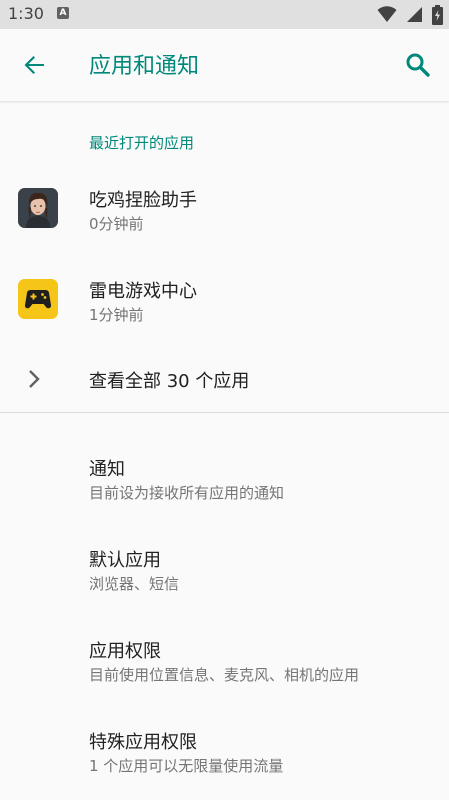 The width and height of the screenshot is (449, 800). What do you see at coordinates (224, 300) in the screenshot?
I see `recent-app-item: 雷电游戏中心 1分钟前` at bounding box center [224, 300].